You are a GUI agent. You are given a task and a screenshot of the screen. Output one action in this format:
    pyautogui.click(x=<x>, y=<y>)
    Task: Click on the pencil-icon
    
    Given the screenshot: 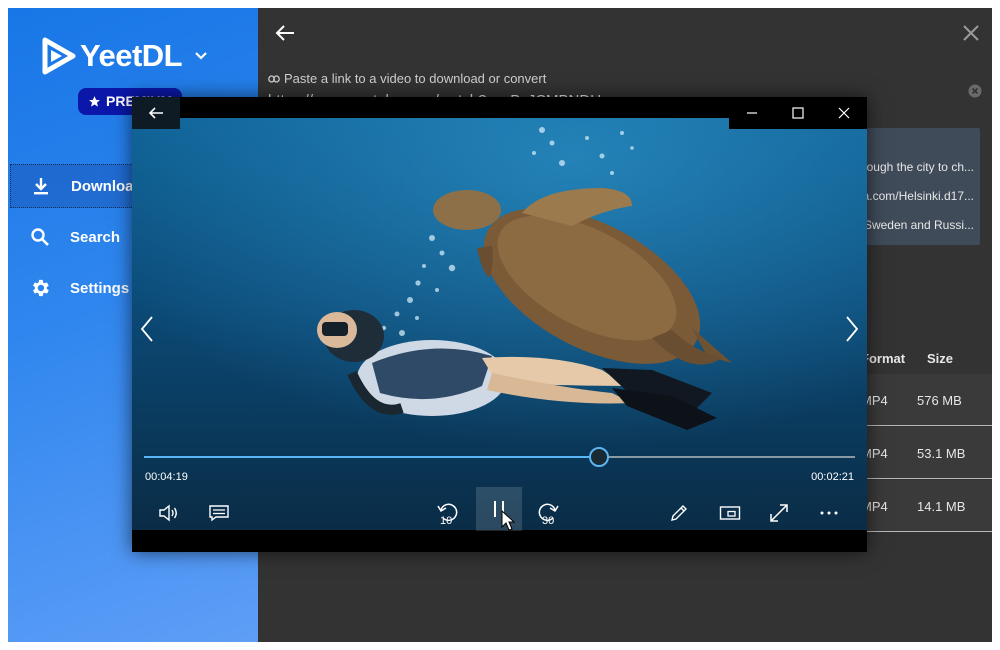 What is the action you would take?
    pyautogui.click(x=679, y=513)
    